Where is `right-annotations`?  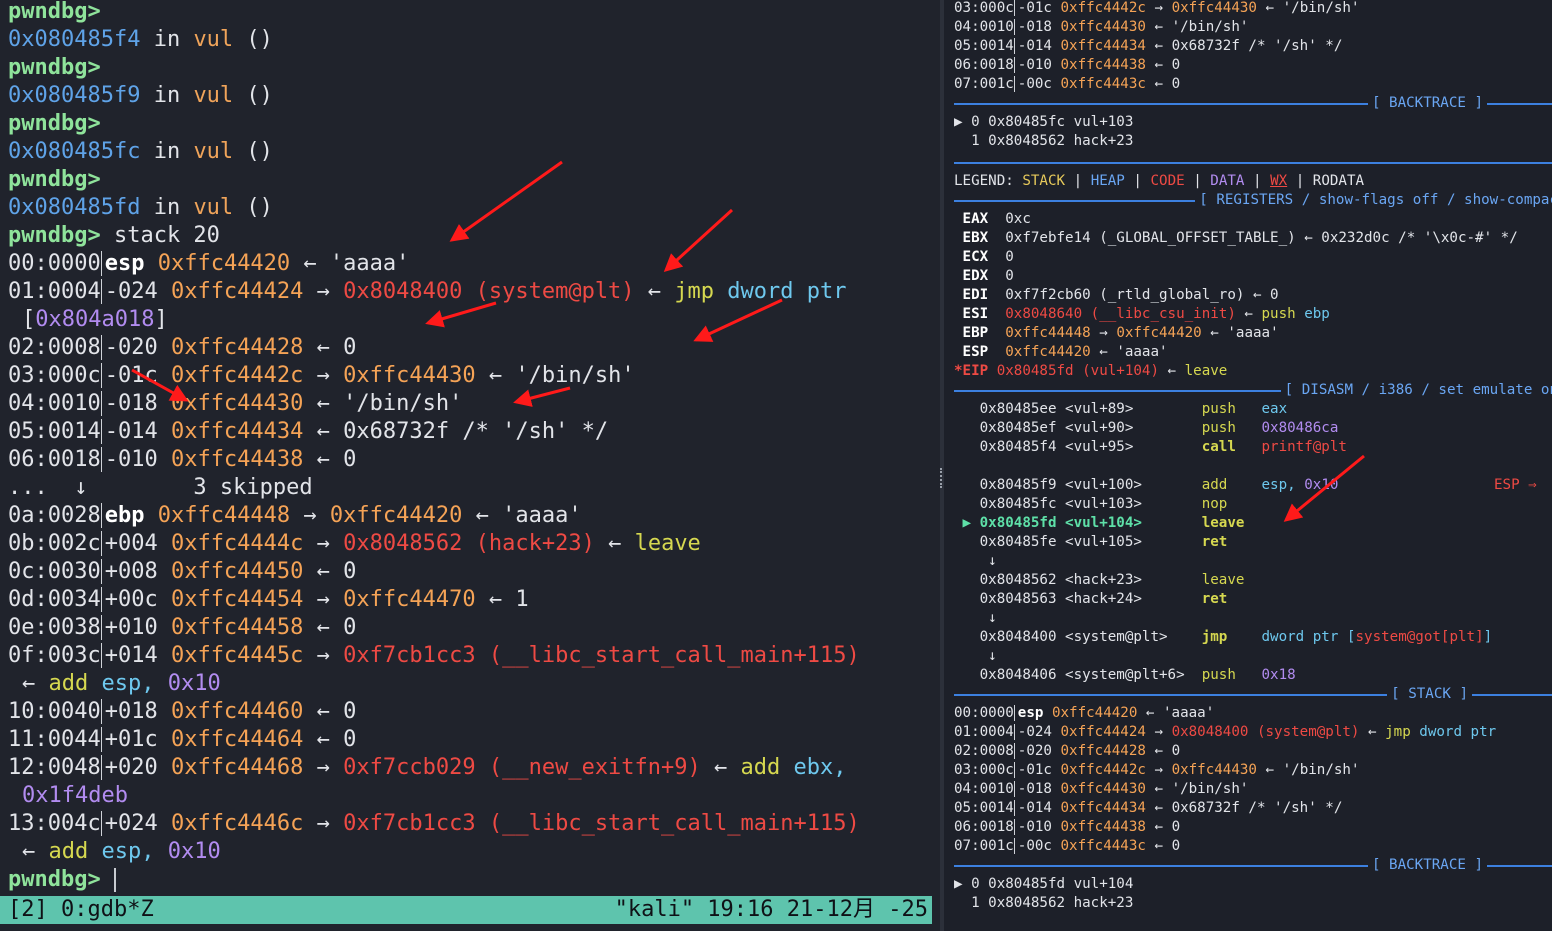 right-annotations is located at coordinates (1324, 488).